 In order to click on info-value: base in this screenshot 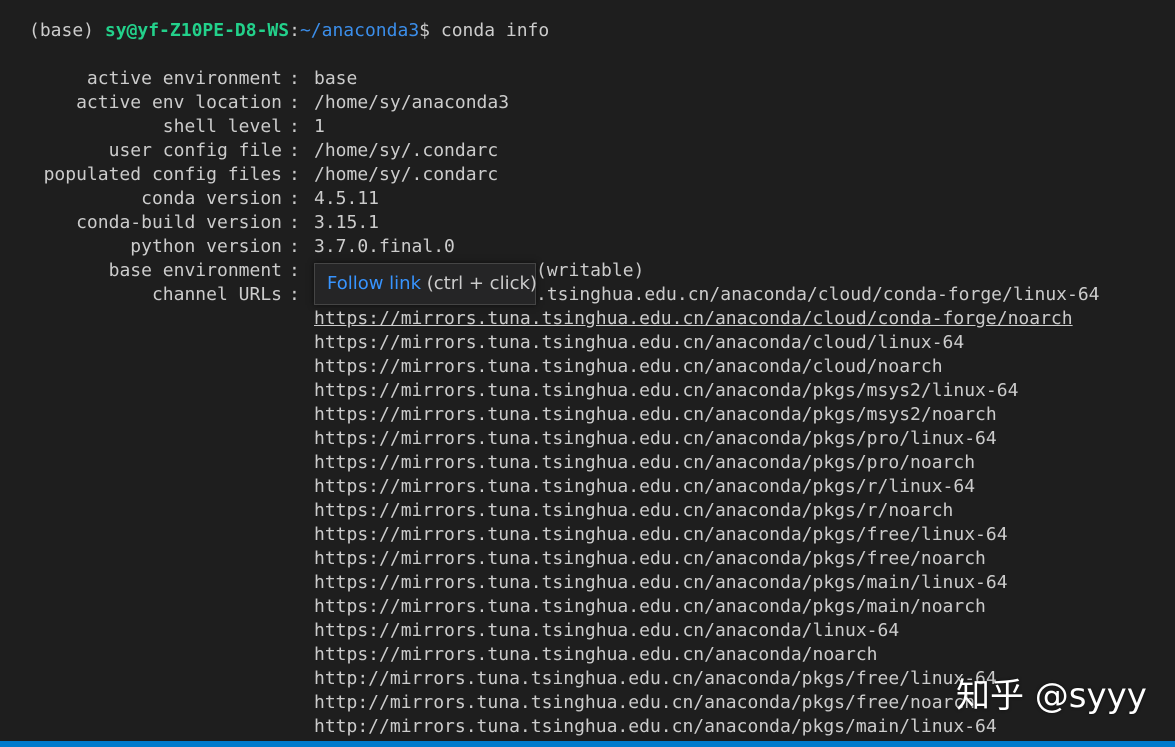, I will do `click(336, 78)`.